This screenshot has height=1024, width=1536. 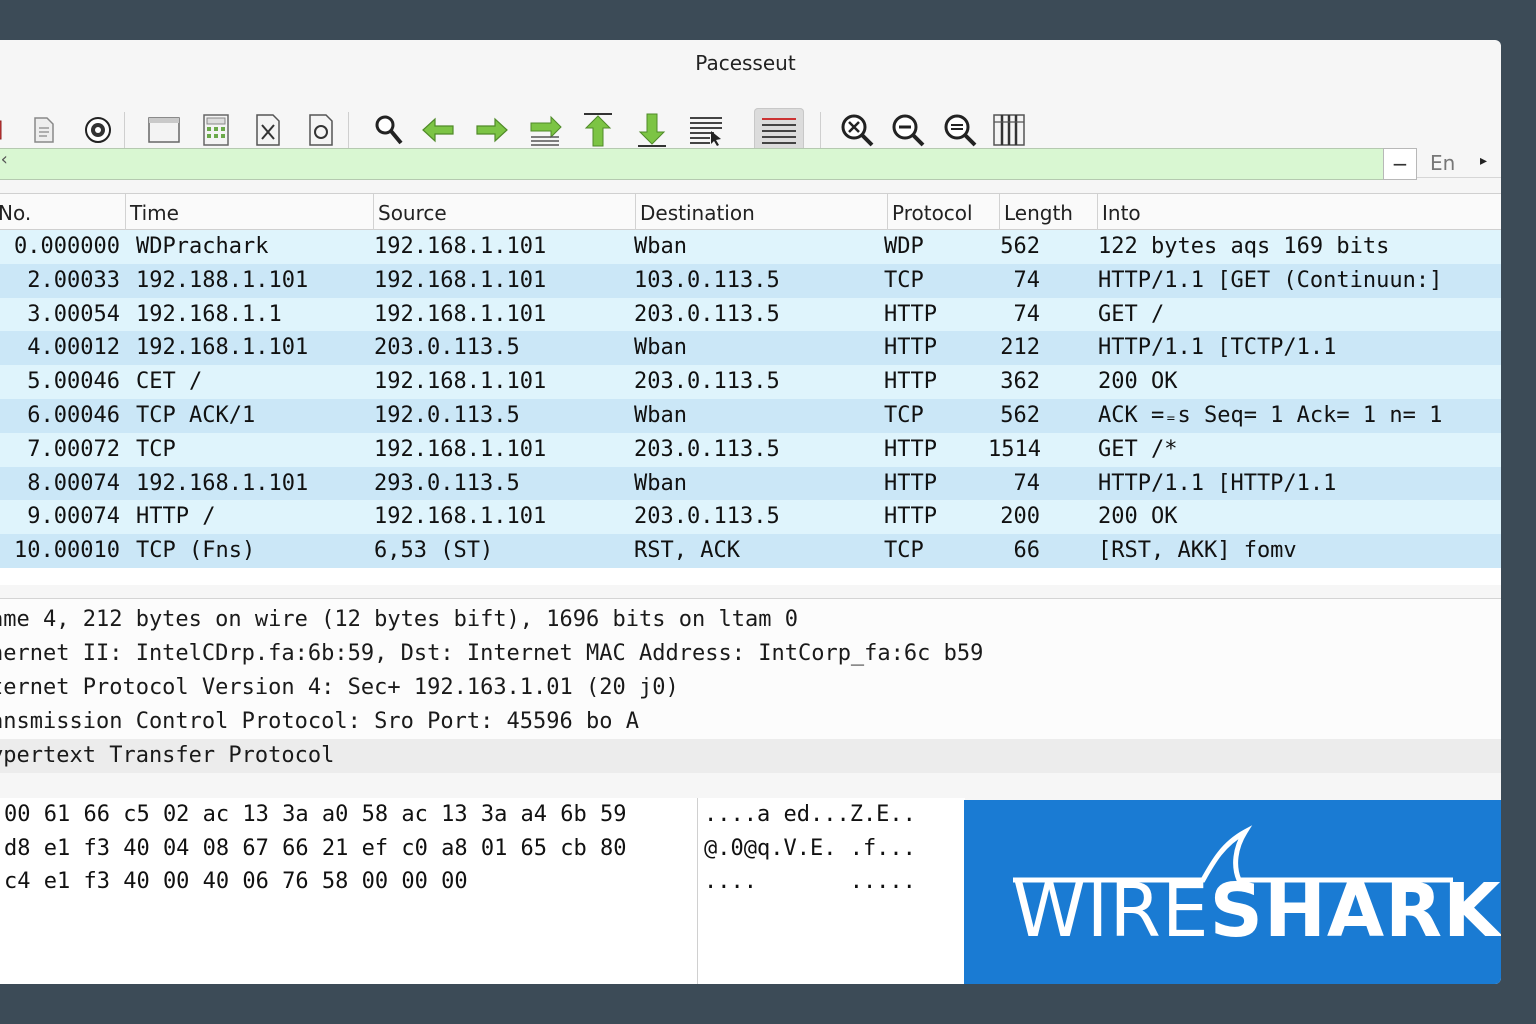 What do you see at coordinates (857, 130) in the screenshot?
I see `zoom-in-icon` at bounding box center [857, 130].